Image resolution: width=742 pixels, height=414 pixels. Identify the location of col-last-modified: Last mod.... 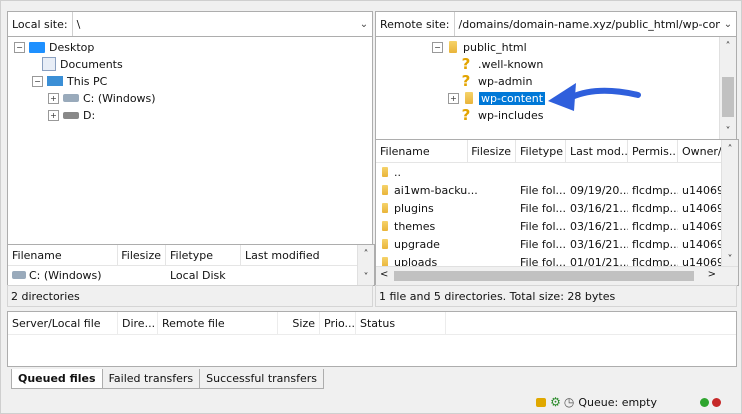
(597, 151).